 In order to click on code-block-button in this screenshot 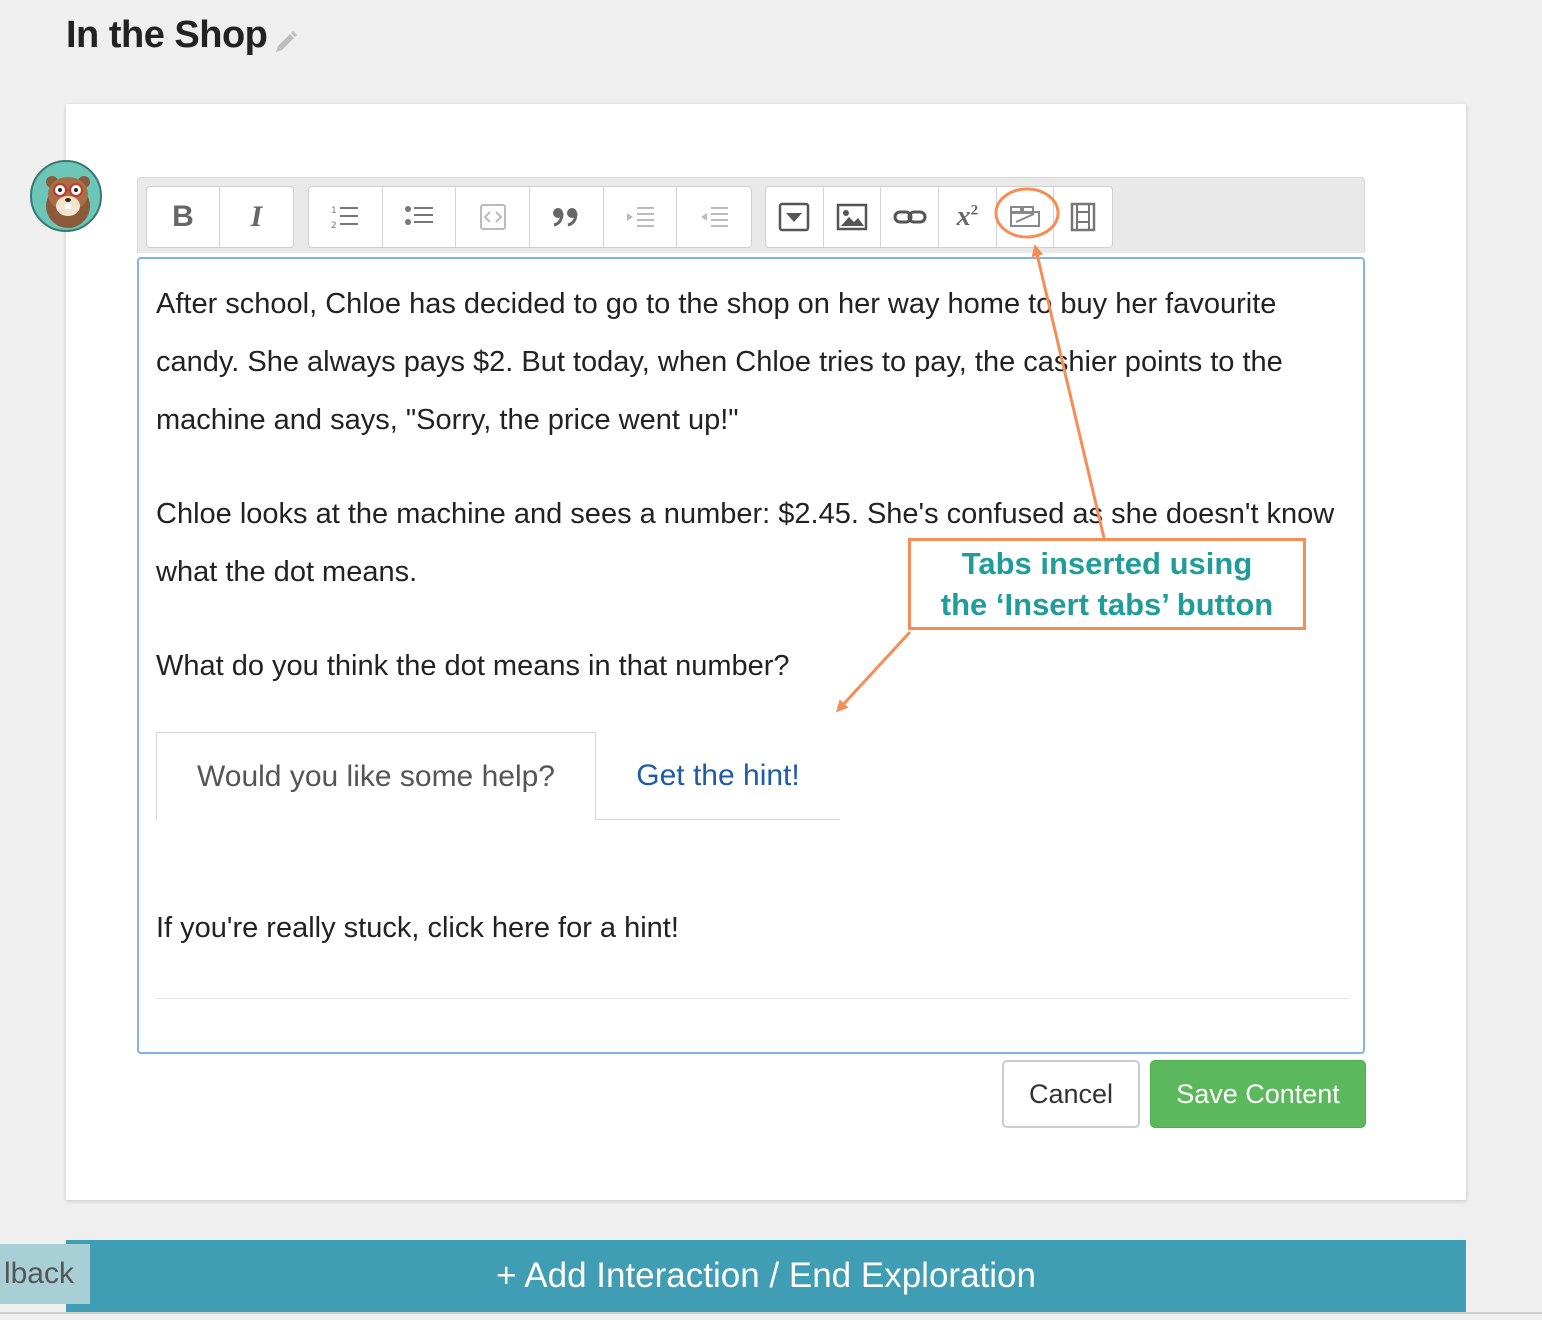, I will do `click(493, 217)`.